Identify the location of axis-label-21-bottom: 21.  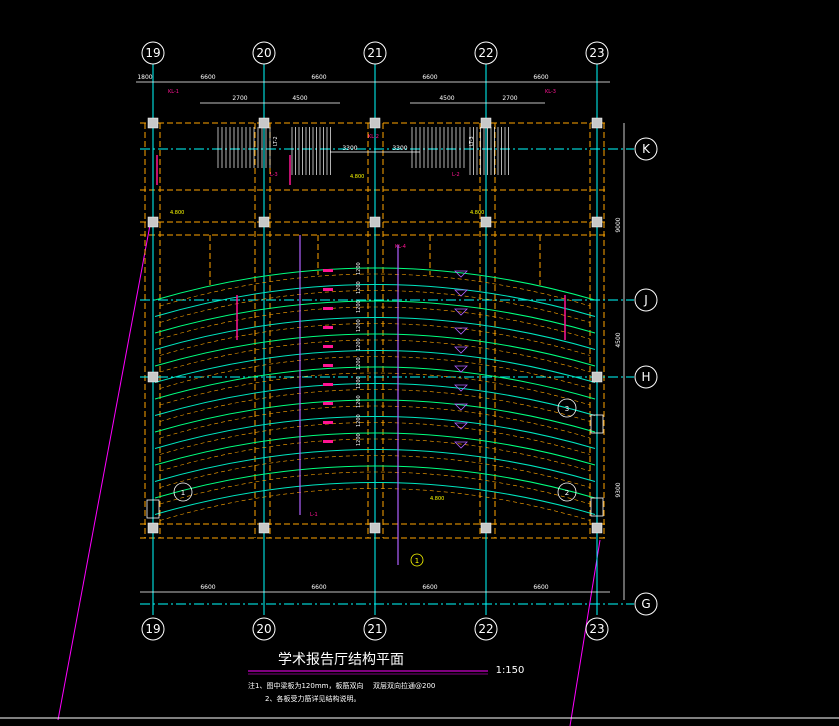
(374, 629).